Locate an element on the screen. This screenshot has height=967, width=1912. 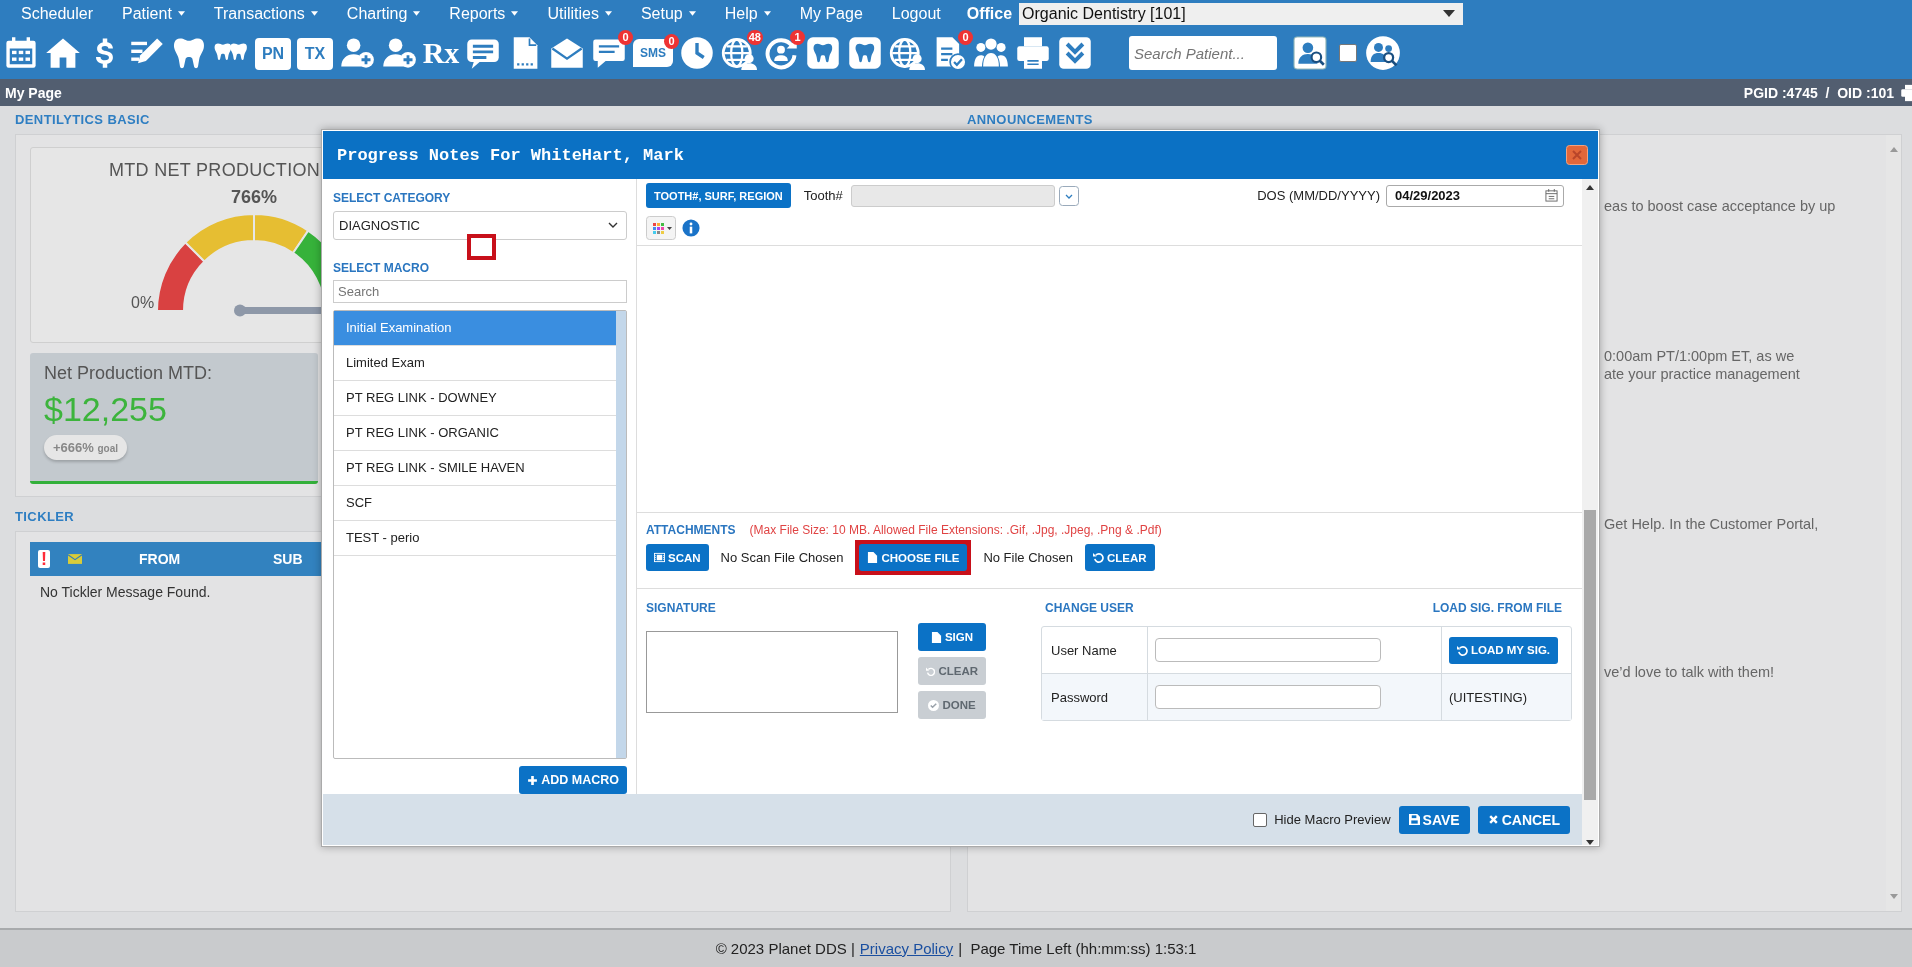
printer-icon is located at coordinates (1033, 53).